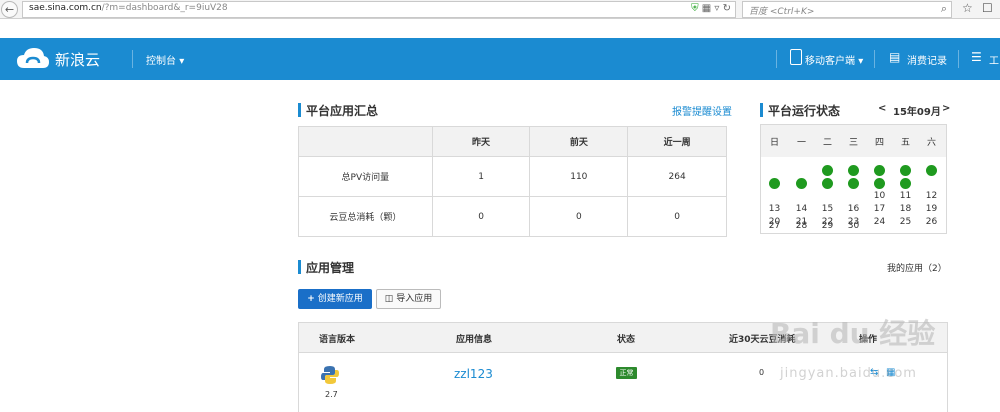  I want to click on search-input: 百度 <Ctrl+K> ⌕, so click(847, 9).